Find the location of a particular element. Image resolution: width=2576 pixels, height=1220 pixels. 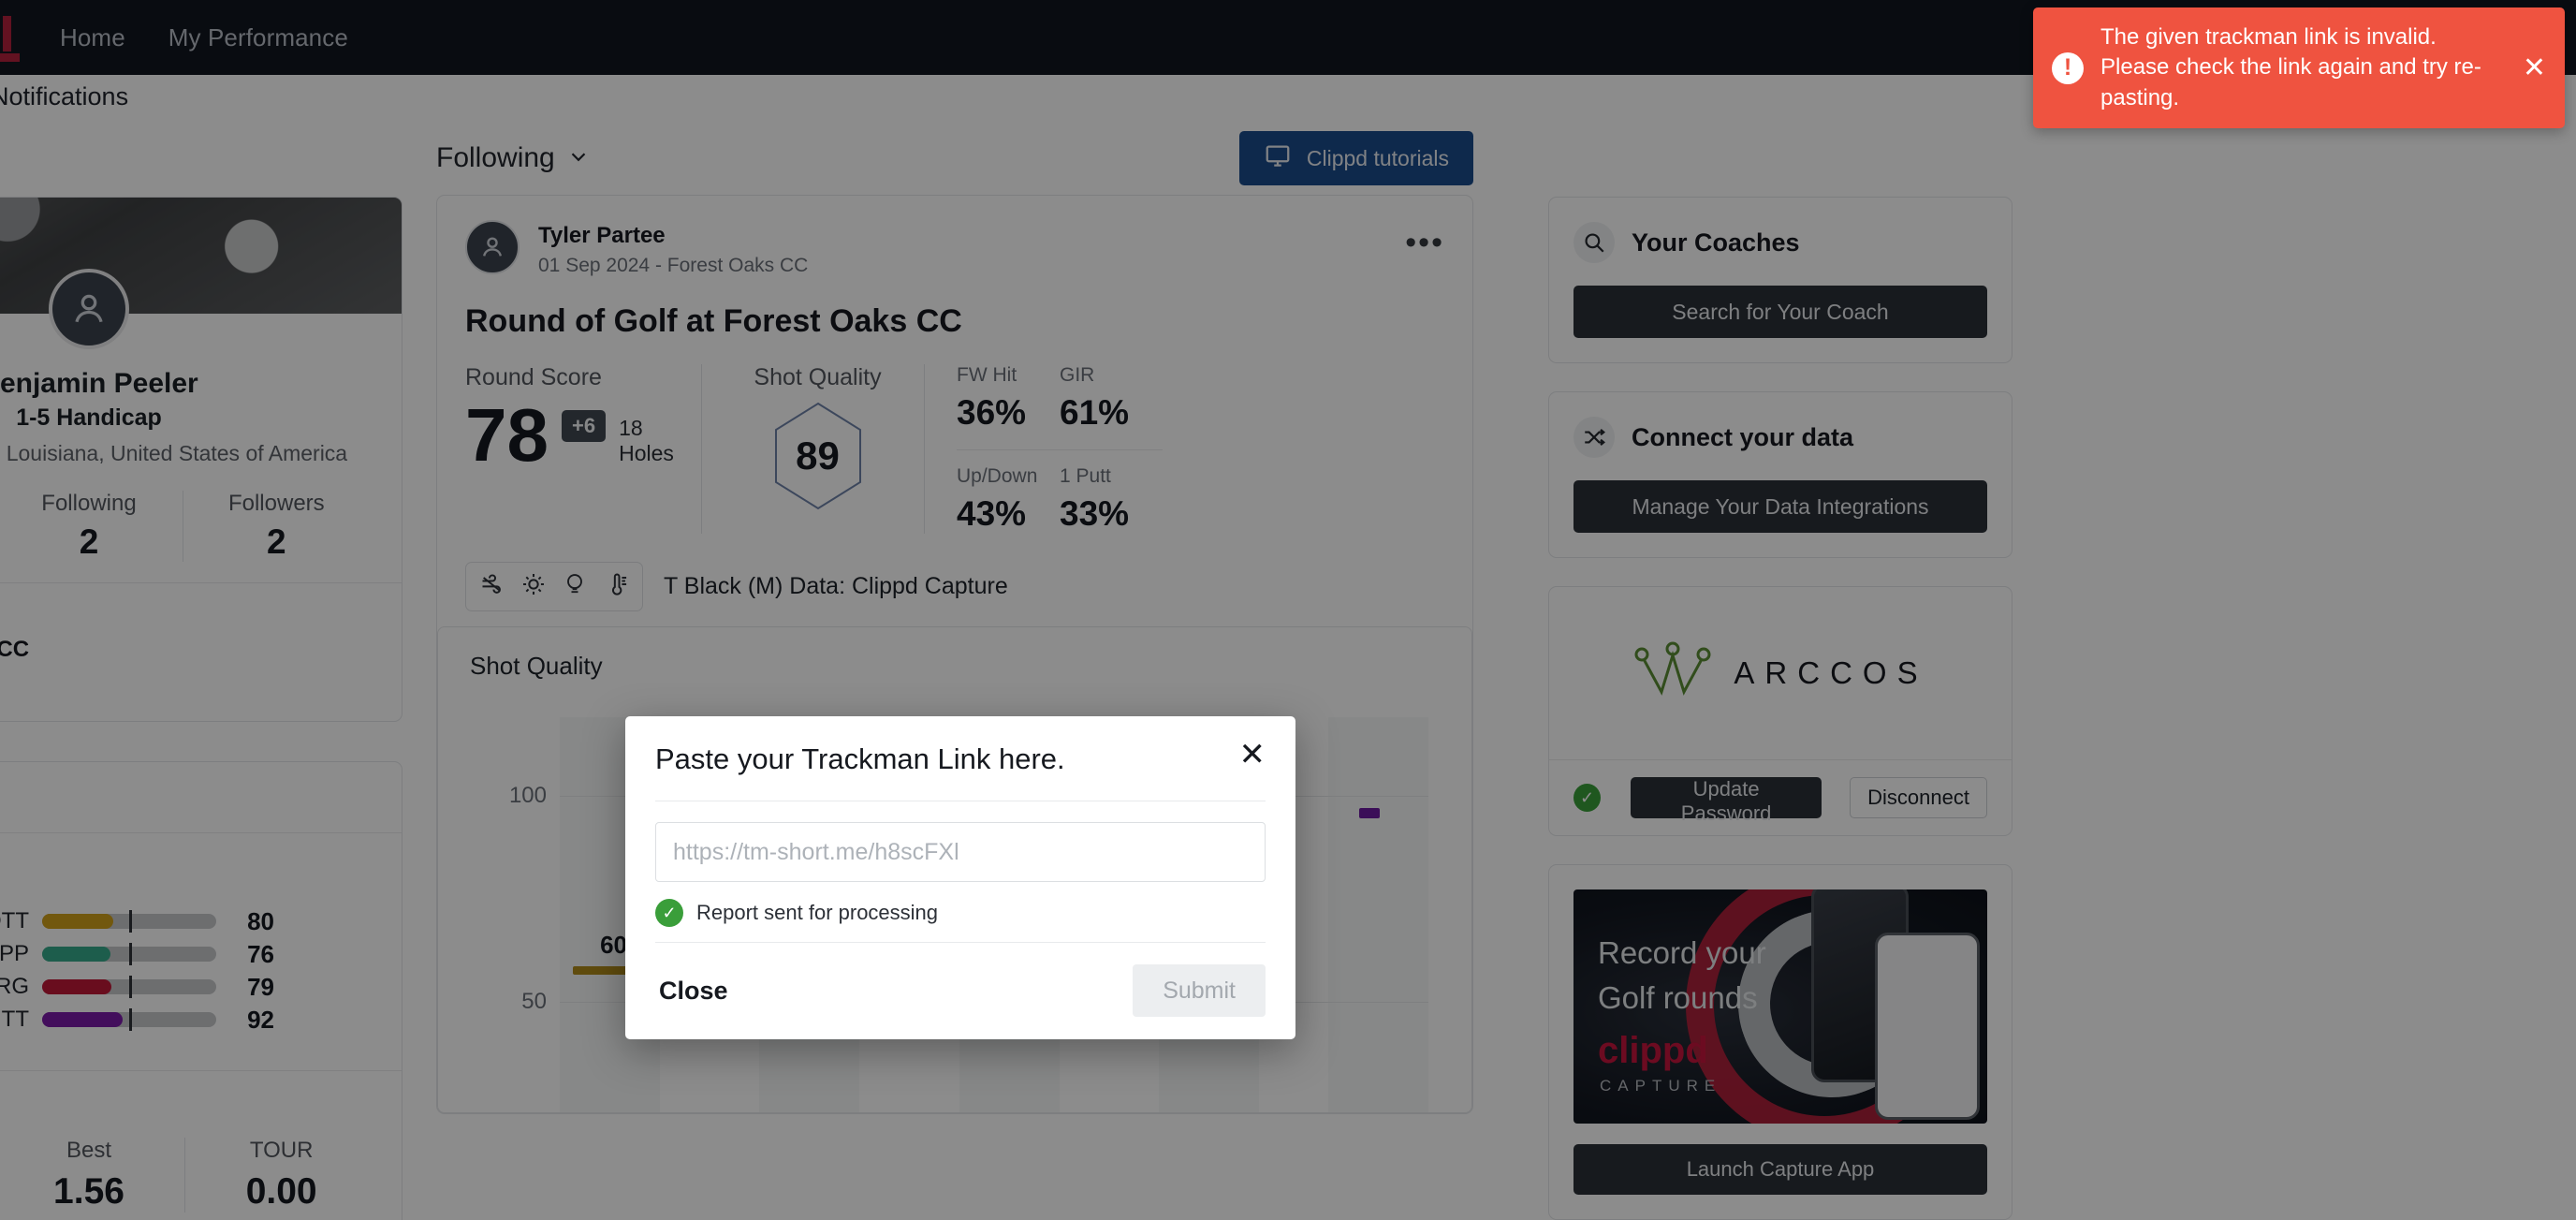

modal-body: ✓ Report sent for processing is located at coordinates (960, 864).